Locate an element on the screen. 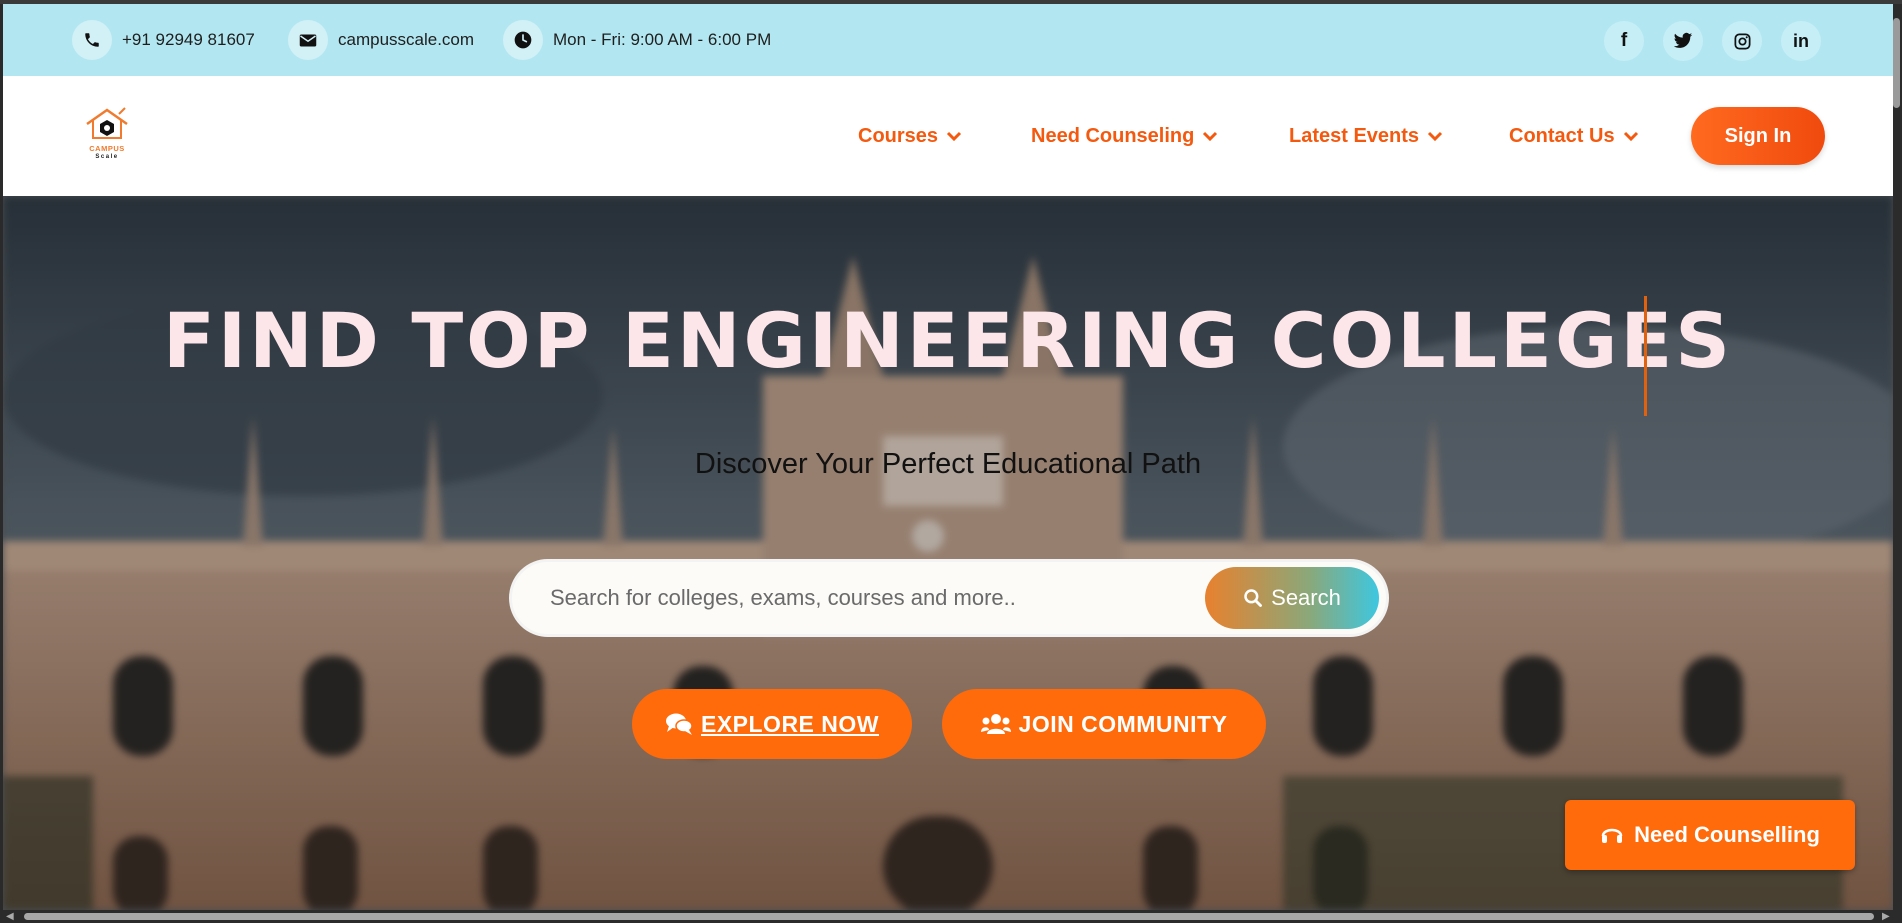 The width and height of the screenshot is (1902, 923). campus-scale-logo: CAMPUS Scale is located at coordinates (107, 135).